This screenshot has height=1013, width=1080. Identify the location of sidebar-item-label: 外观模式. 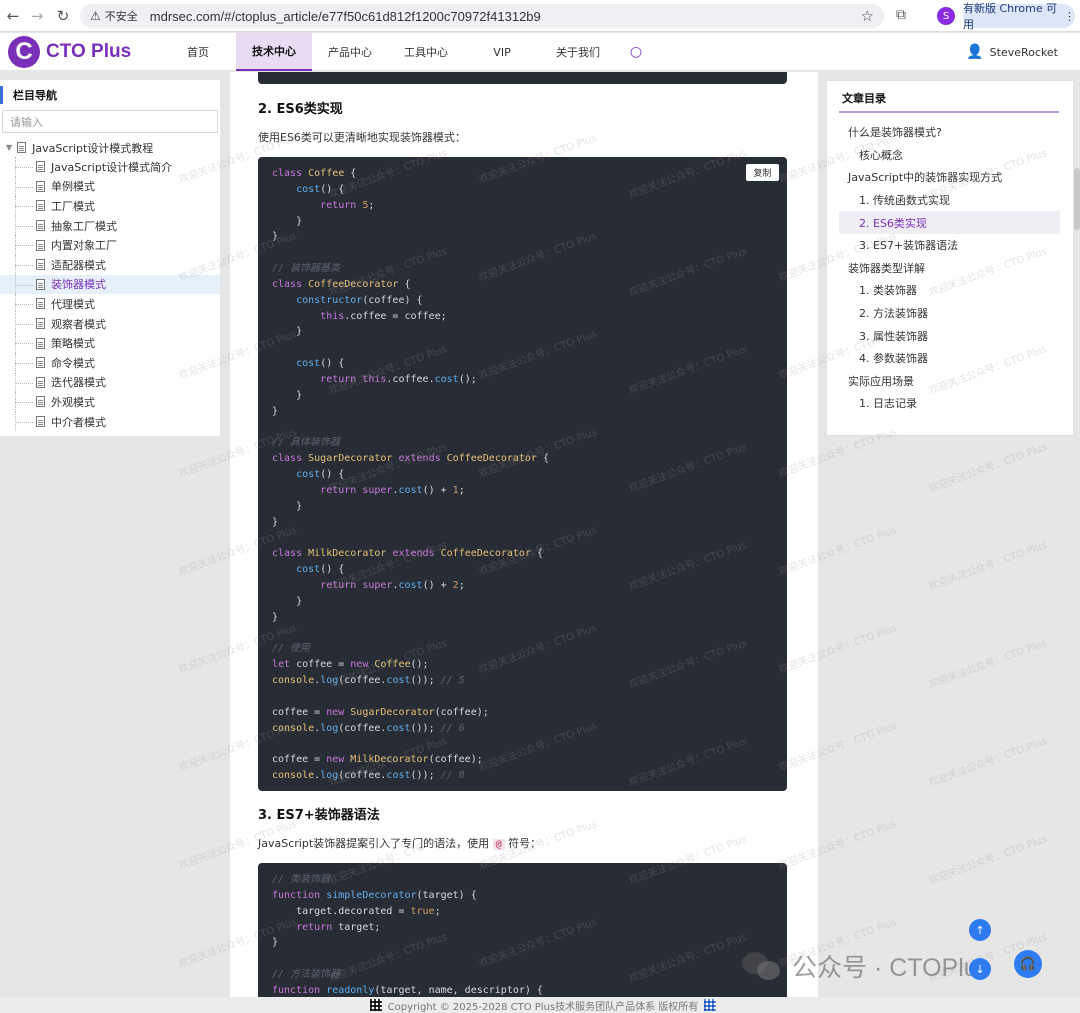
(73, 402).